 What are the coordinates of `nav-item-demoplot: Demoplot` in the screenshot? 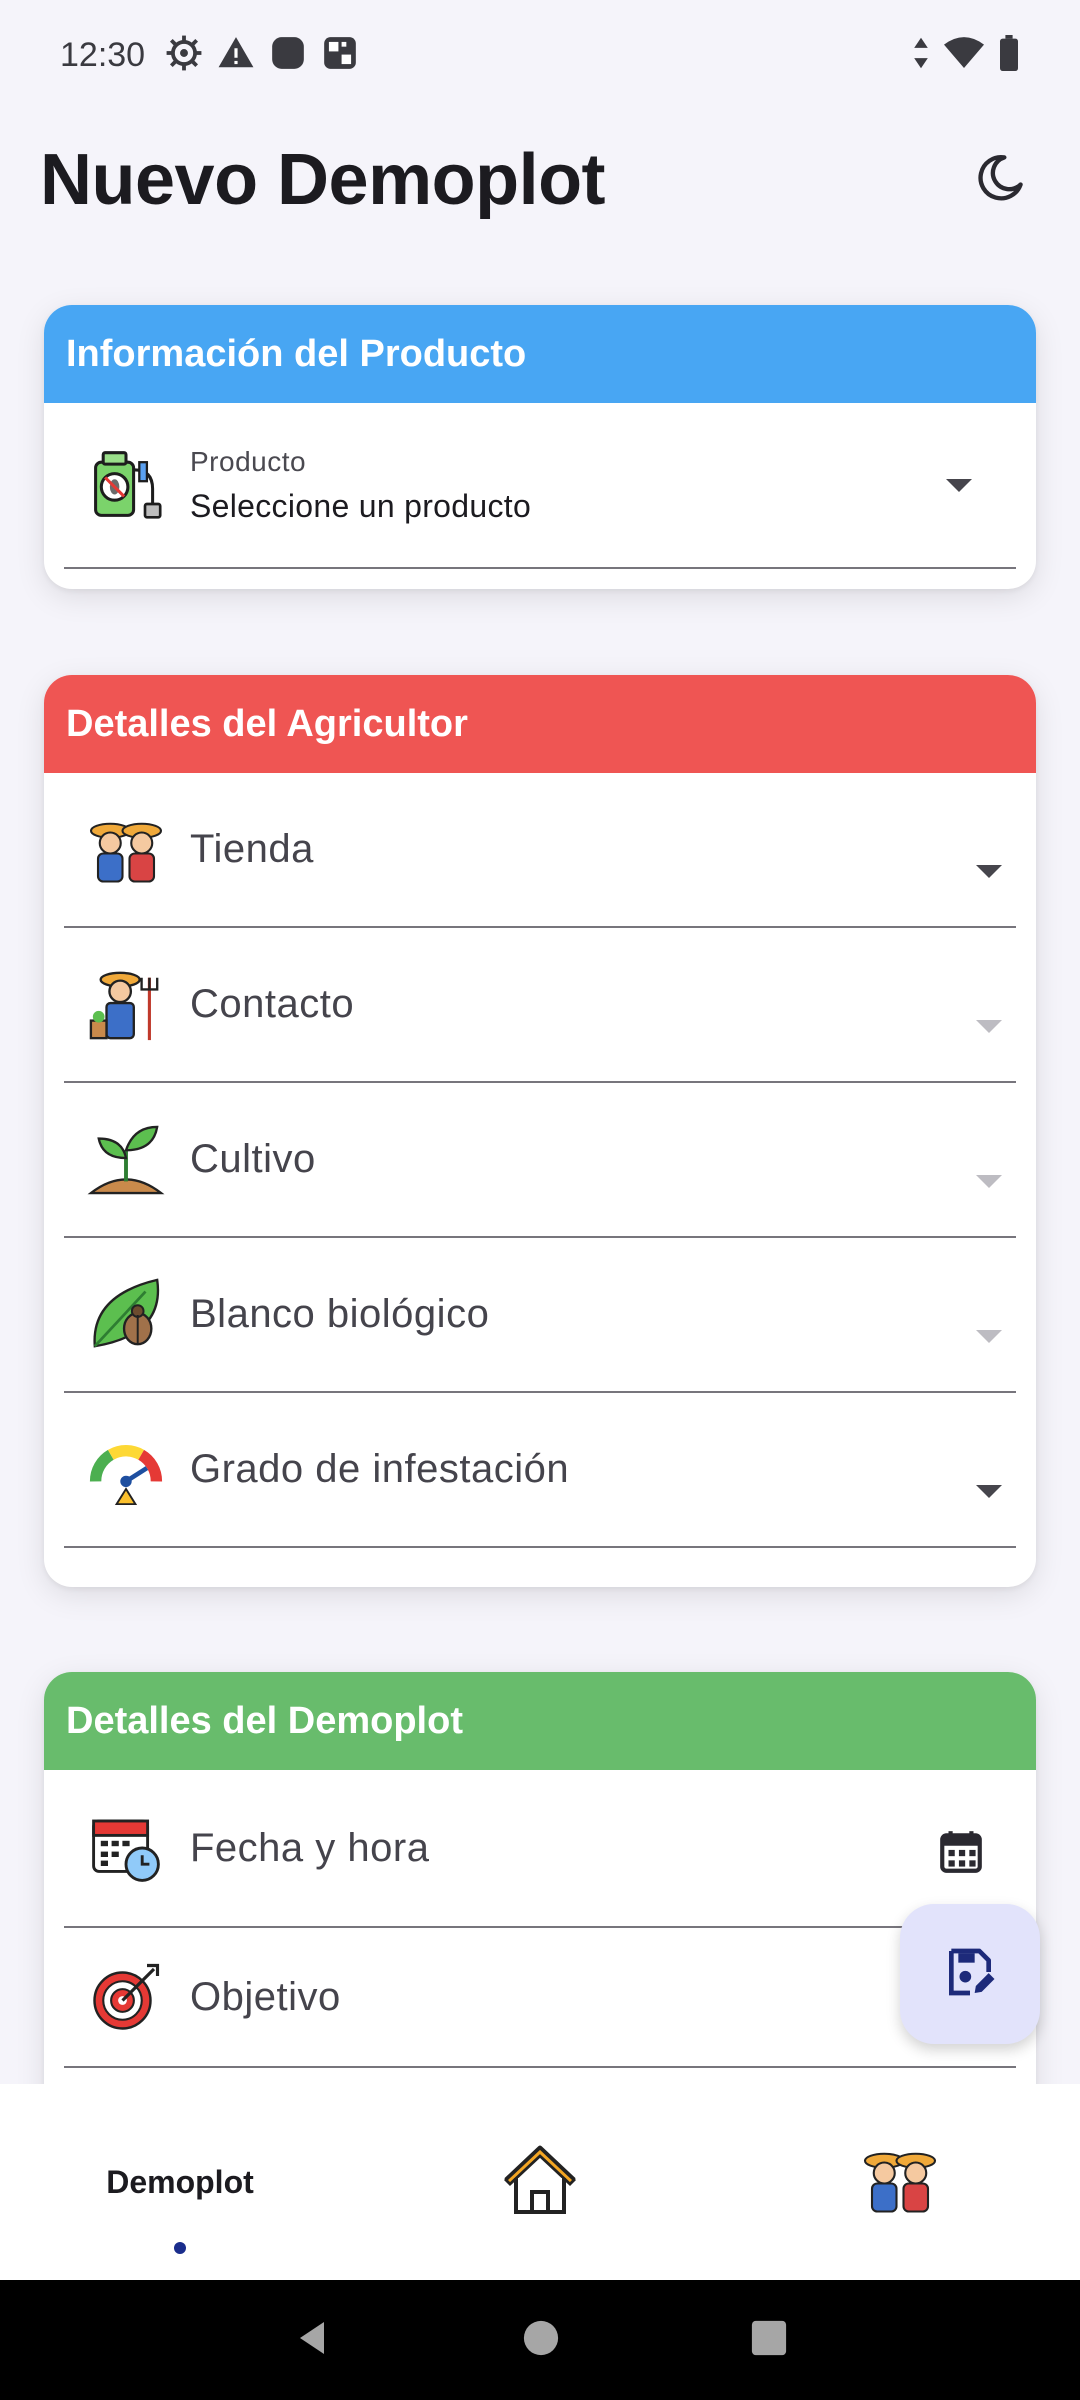 It's located at (180, 2182).